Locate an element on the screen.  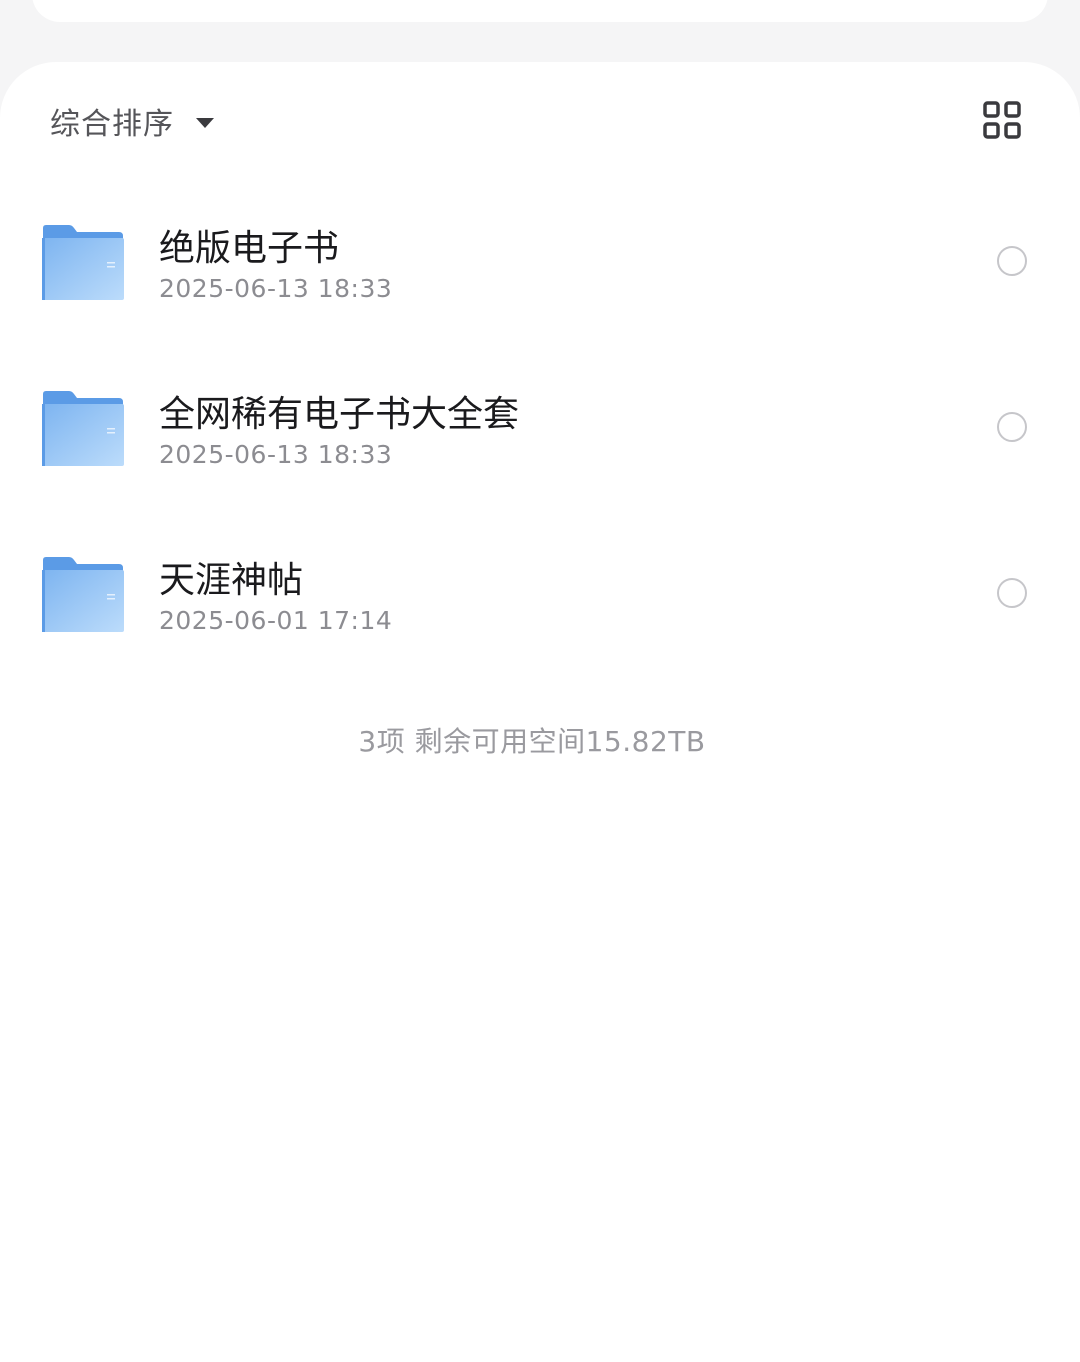
sort-dropdown: 综合排序 is located at coordinates (132, 121).